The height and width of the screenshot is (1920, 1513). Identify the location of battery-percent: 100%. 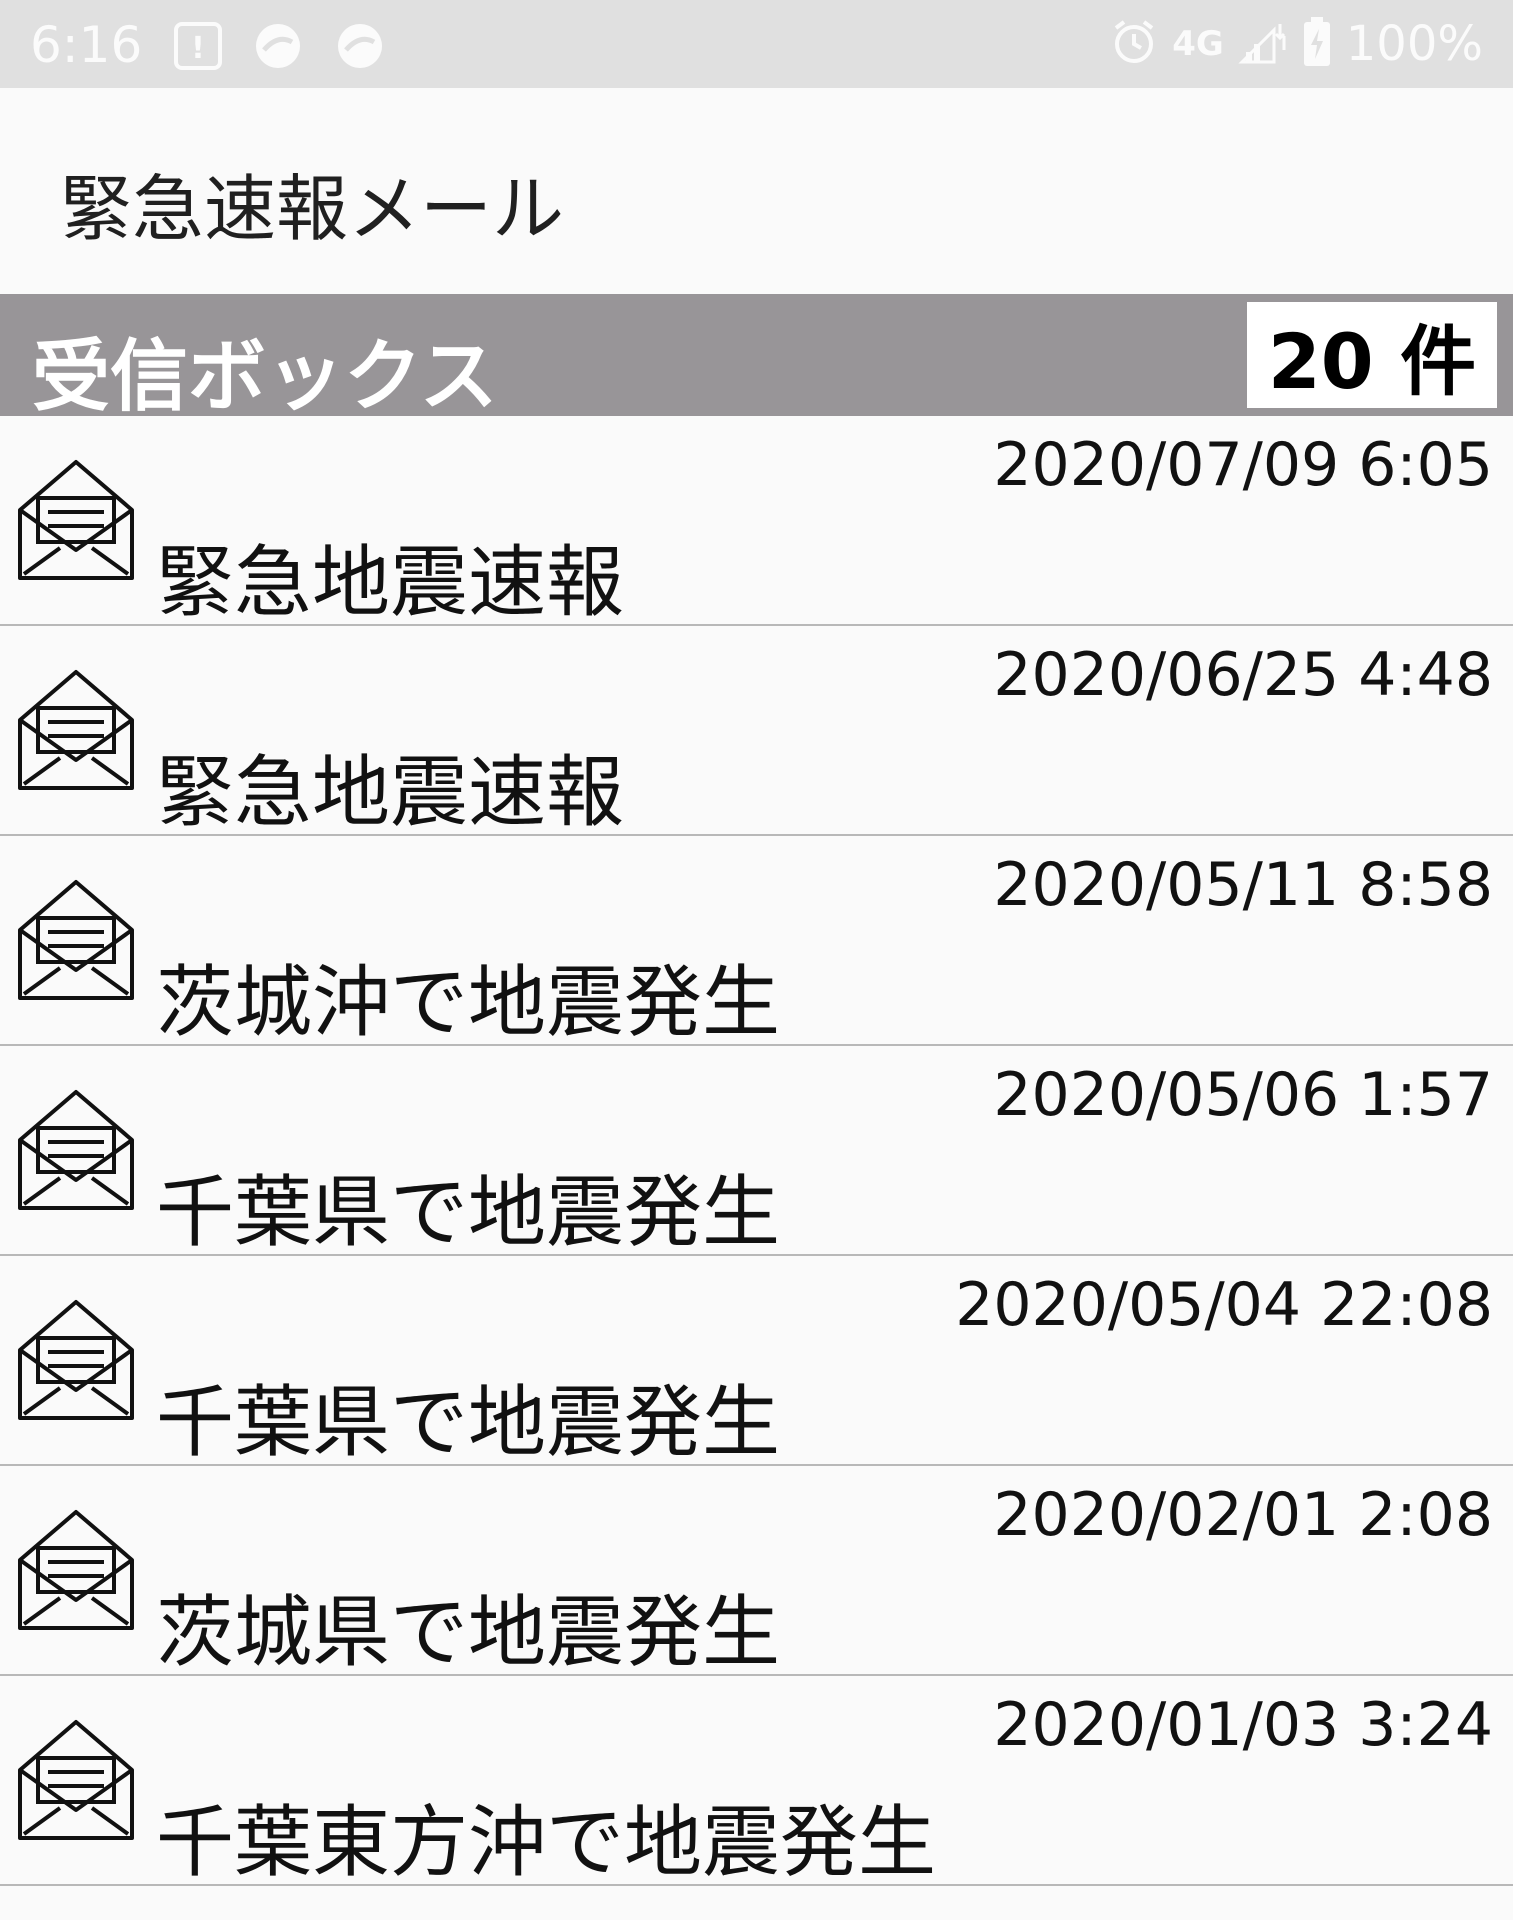
(1414, 44).